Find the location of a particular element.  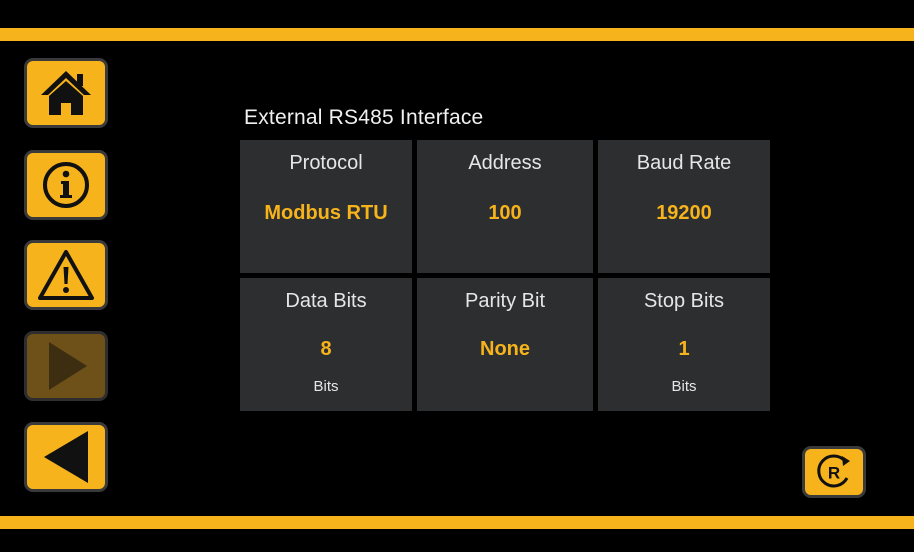

reset-icon: R is located at coordinates (833, 471).